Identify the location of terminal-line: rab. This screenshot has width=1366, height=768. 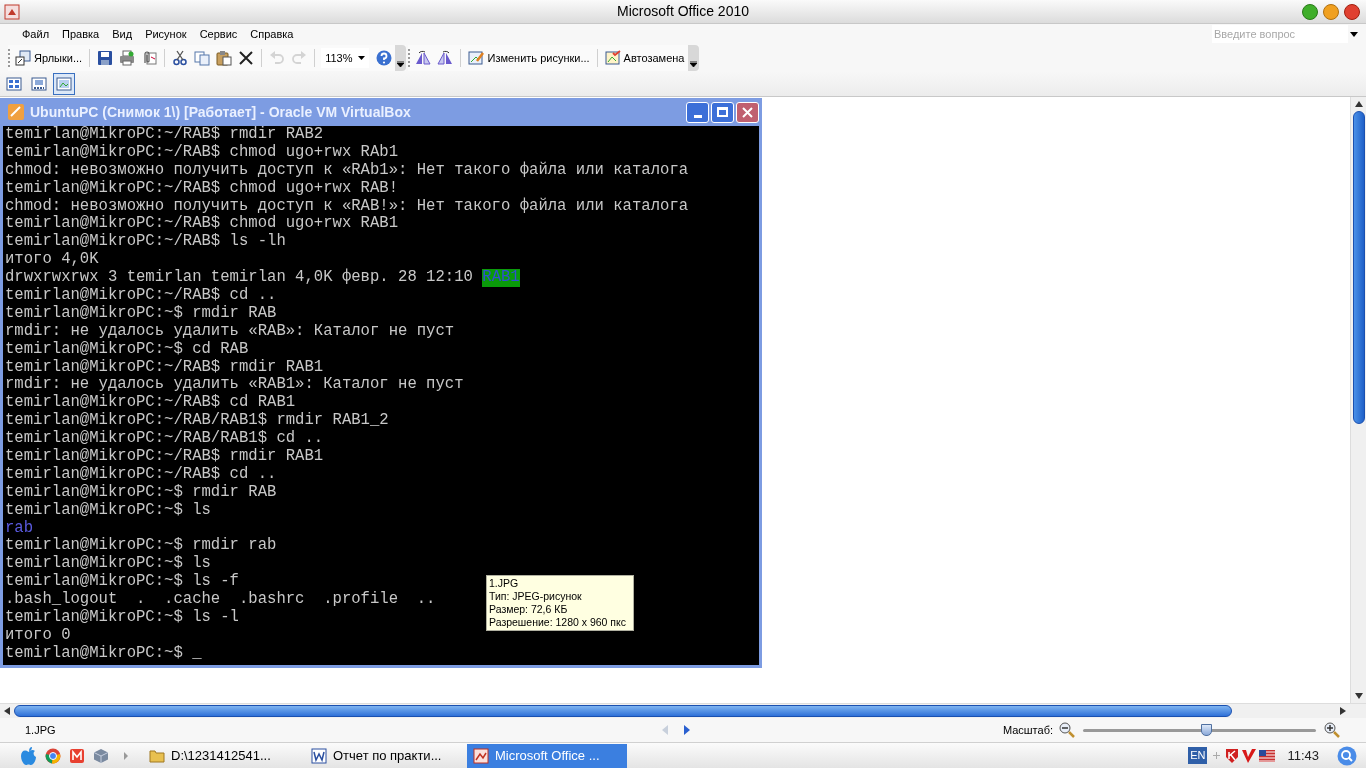
(19, 528).